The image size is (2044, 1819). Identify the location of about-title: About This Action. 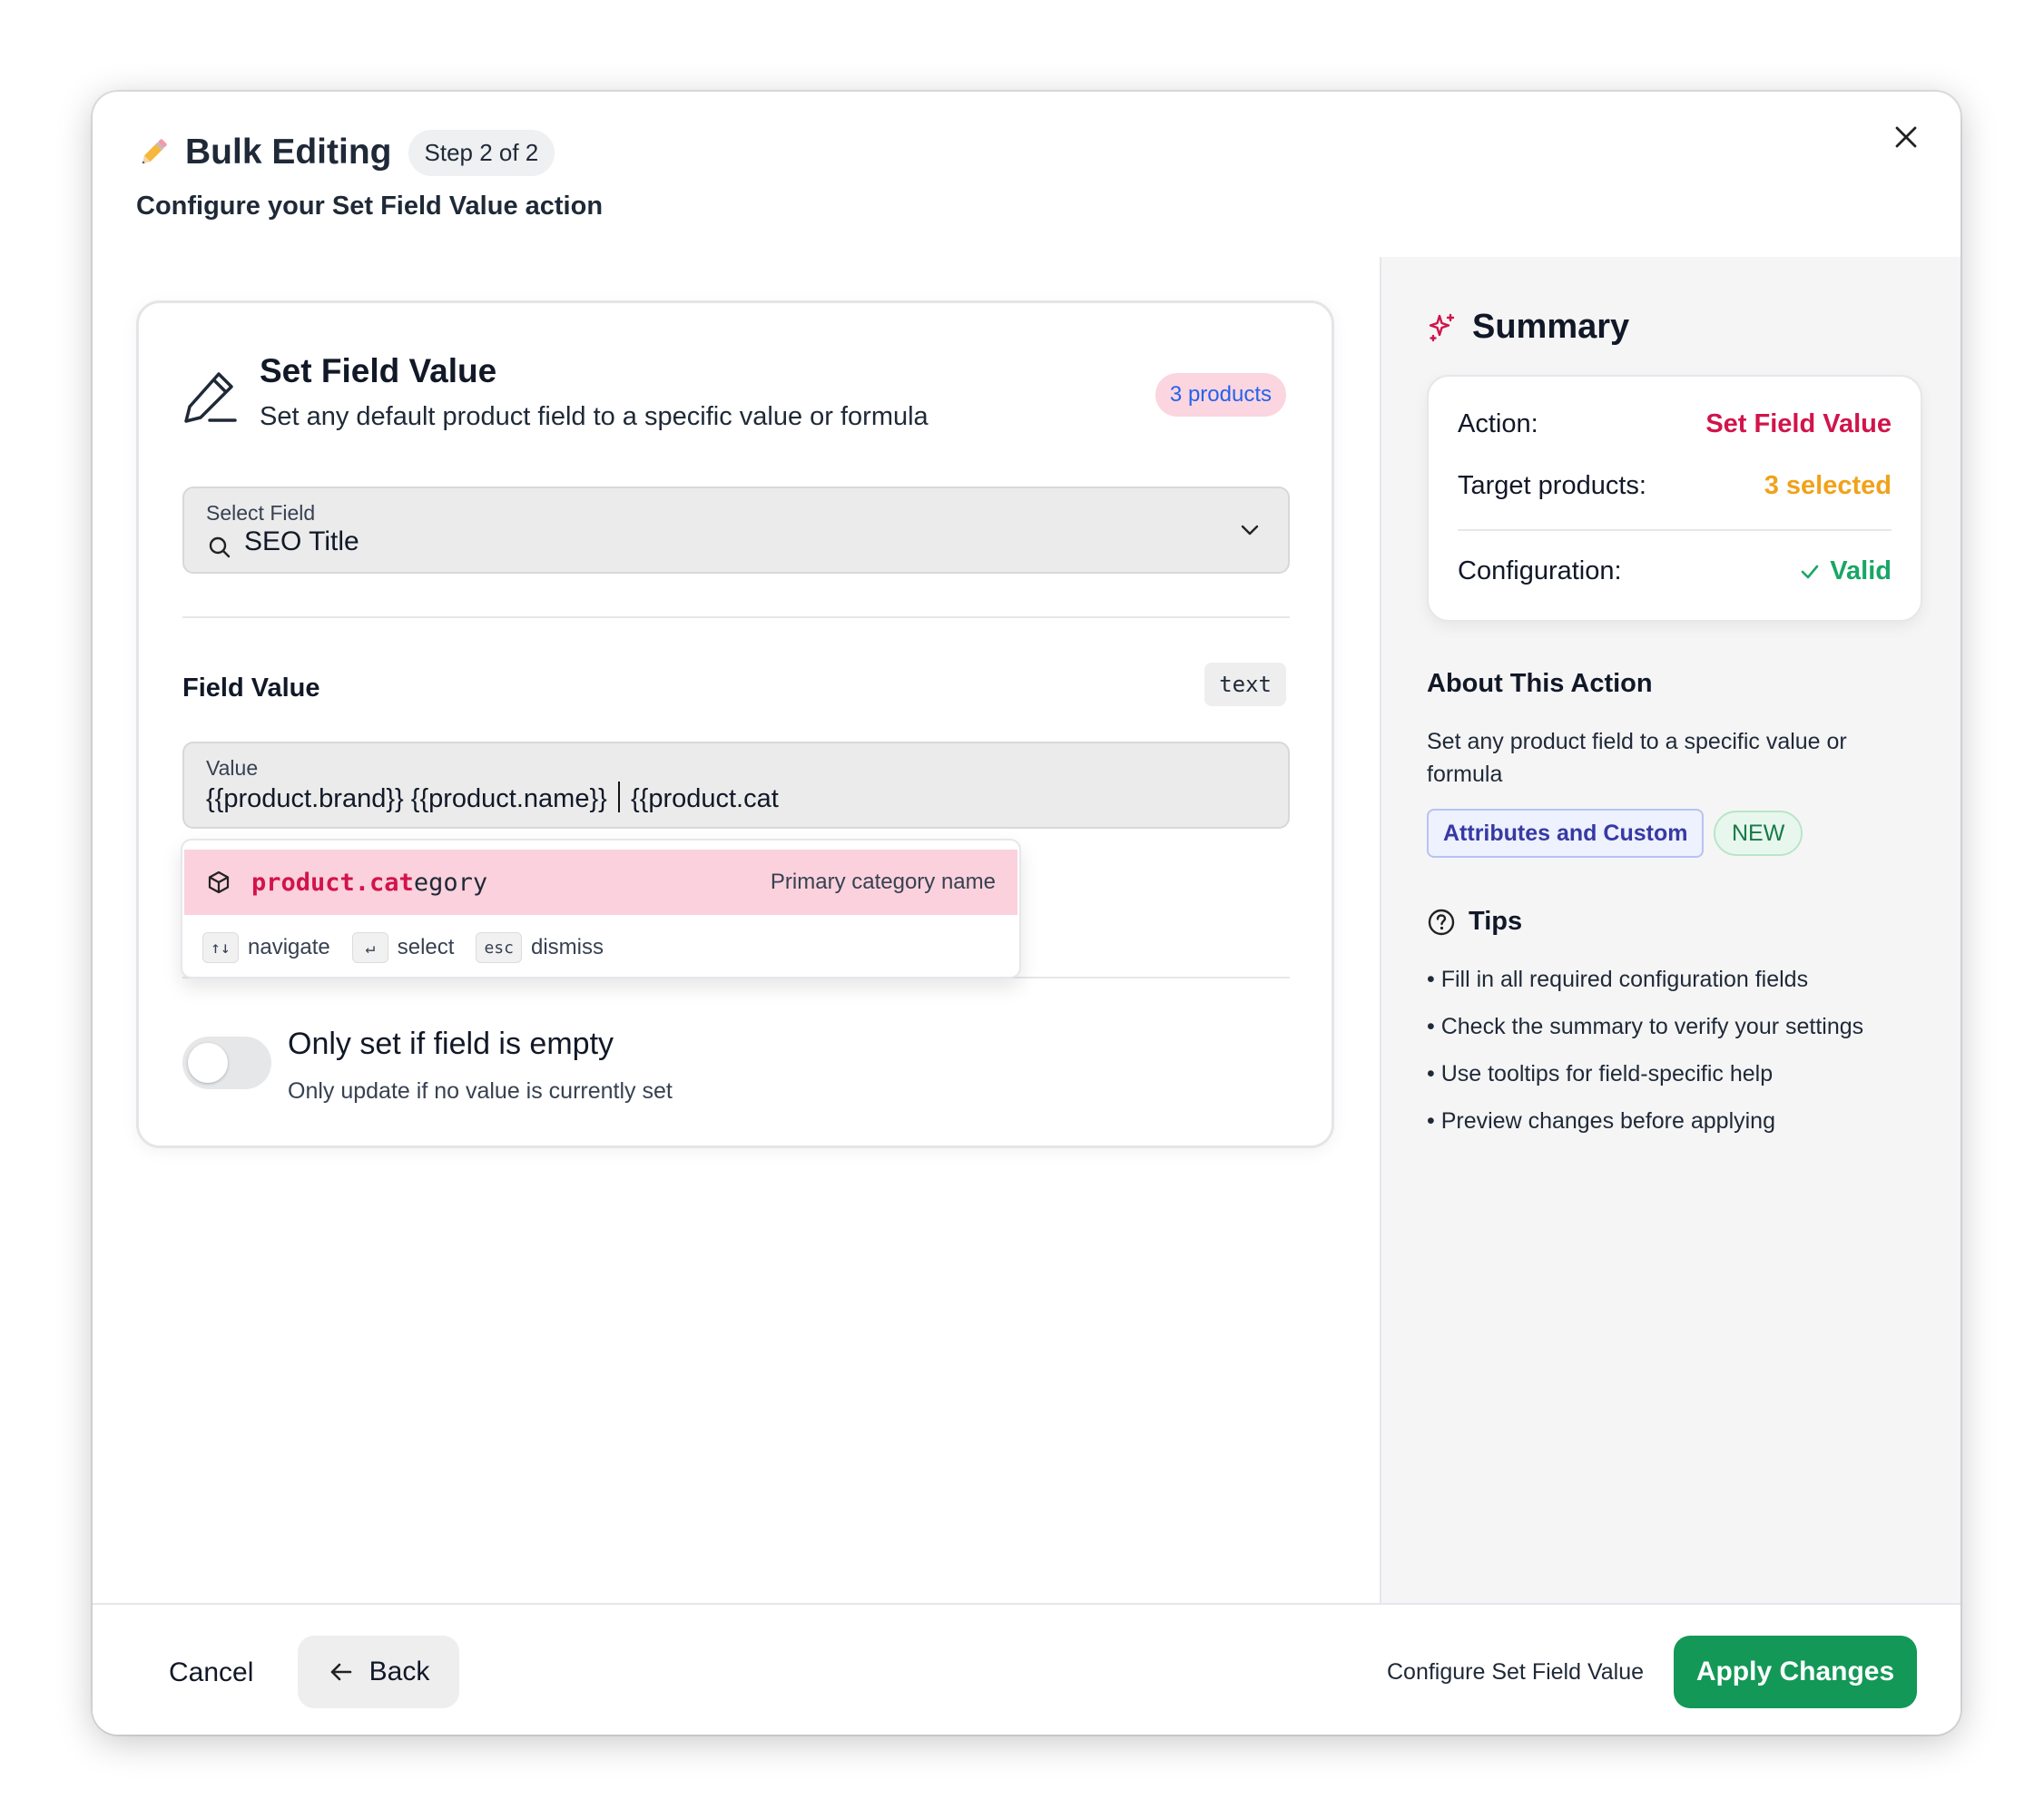
(1540, 683).